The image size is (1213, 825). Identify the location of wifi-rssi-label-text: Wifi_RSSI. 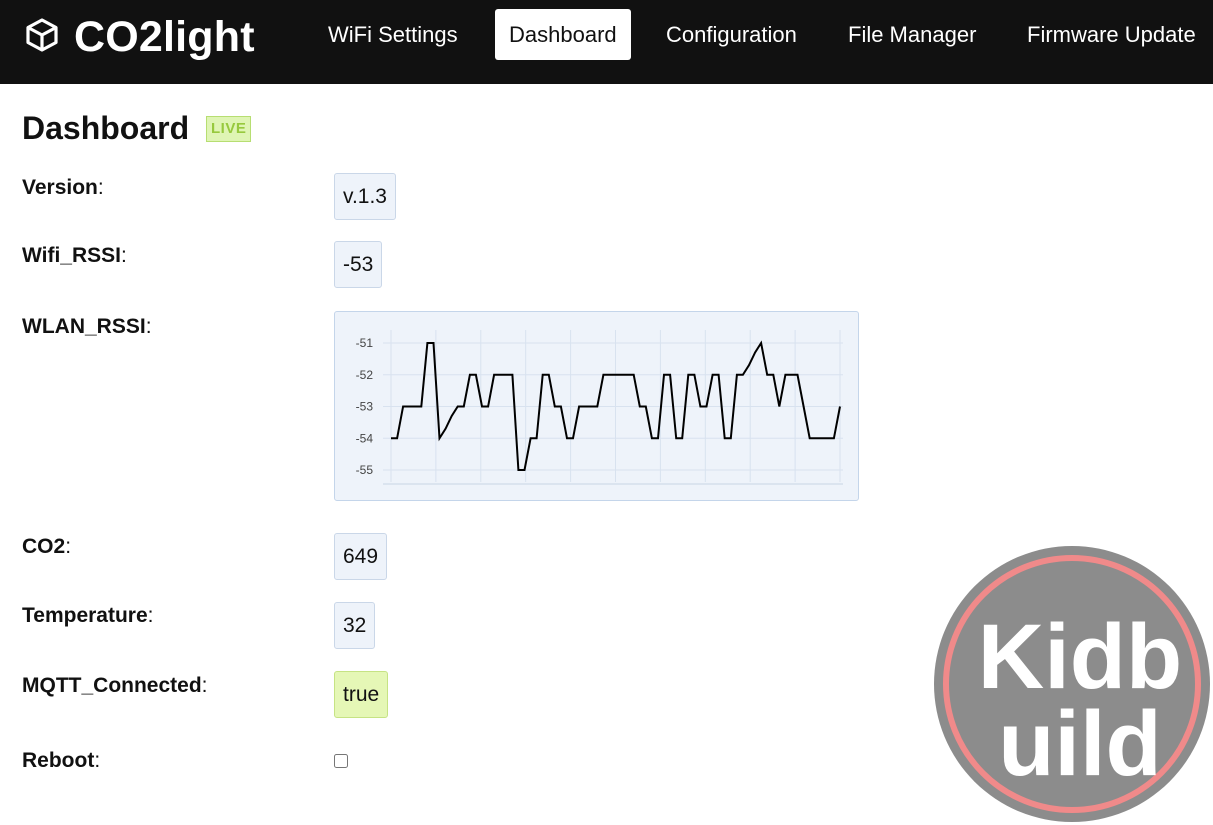
(71, 255).